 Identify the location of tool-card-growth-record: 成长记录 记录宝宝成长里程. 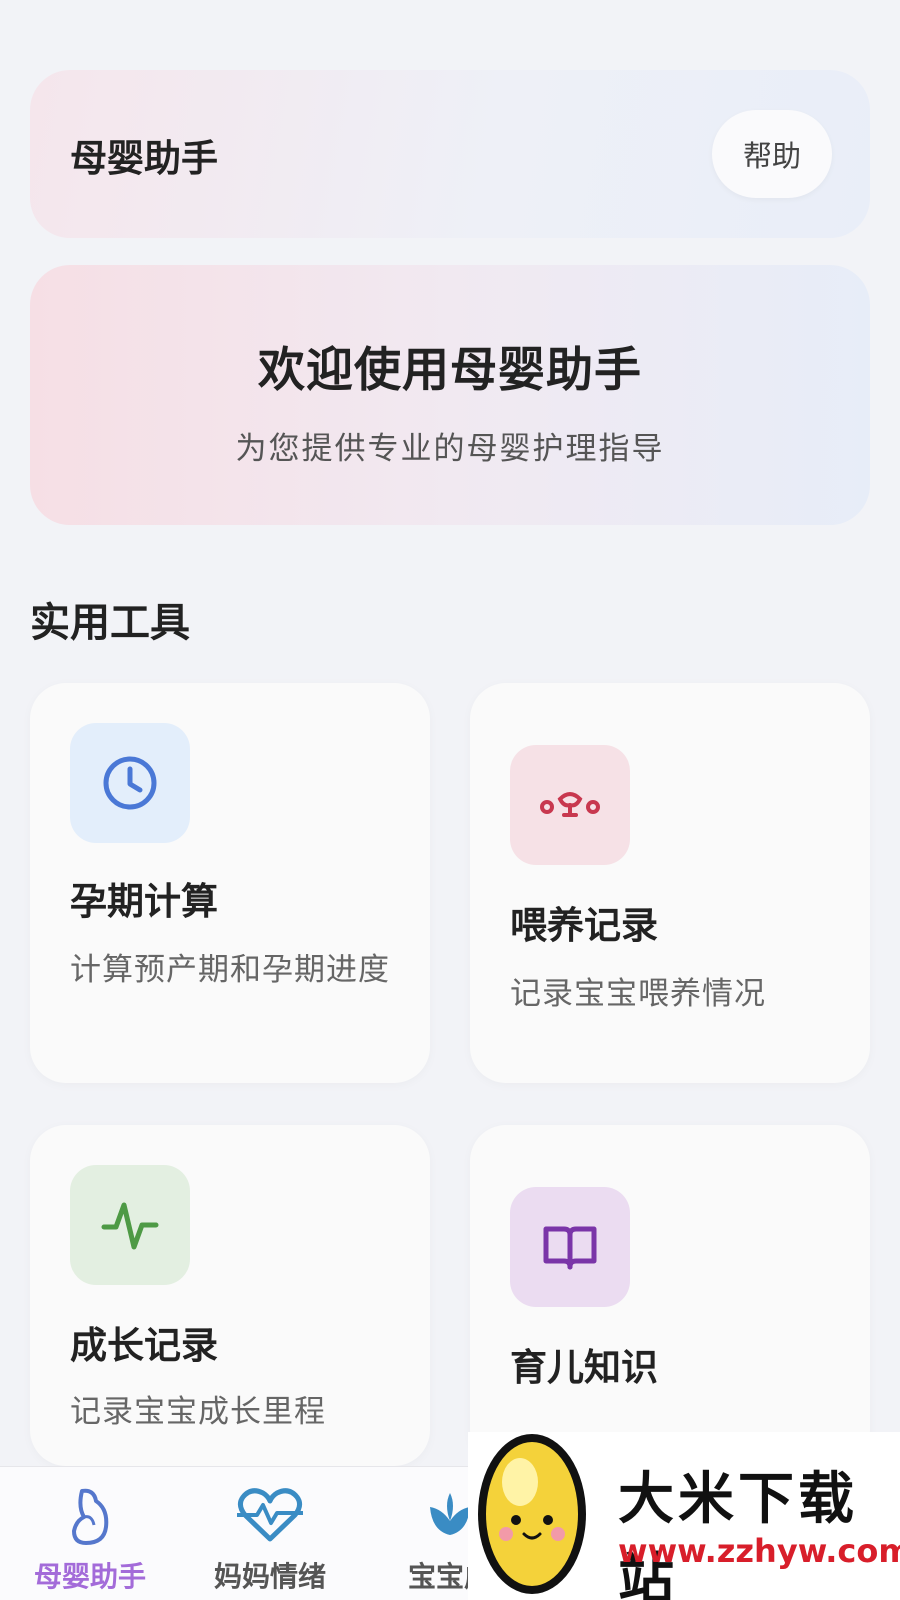
(230, 1295).